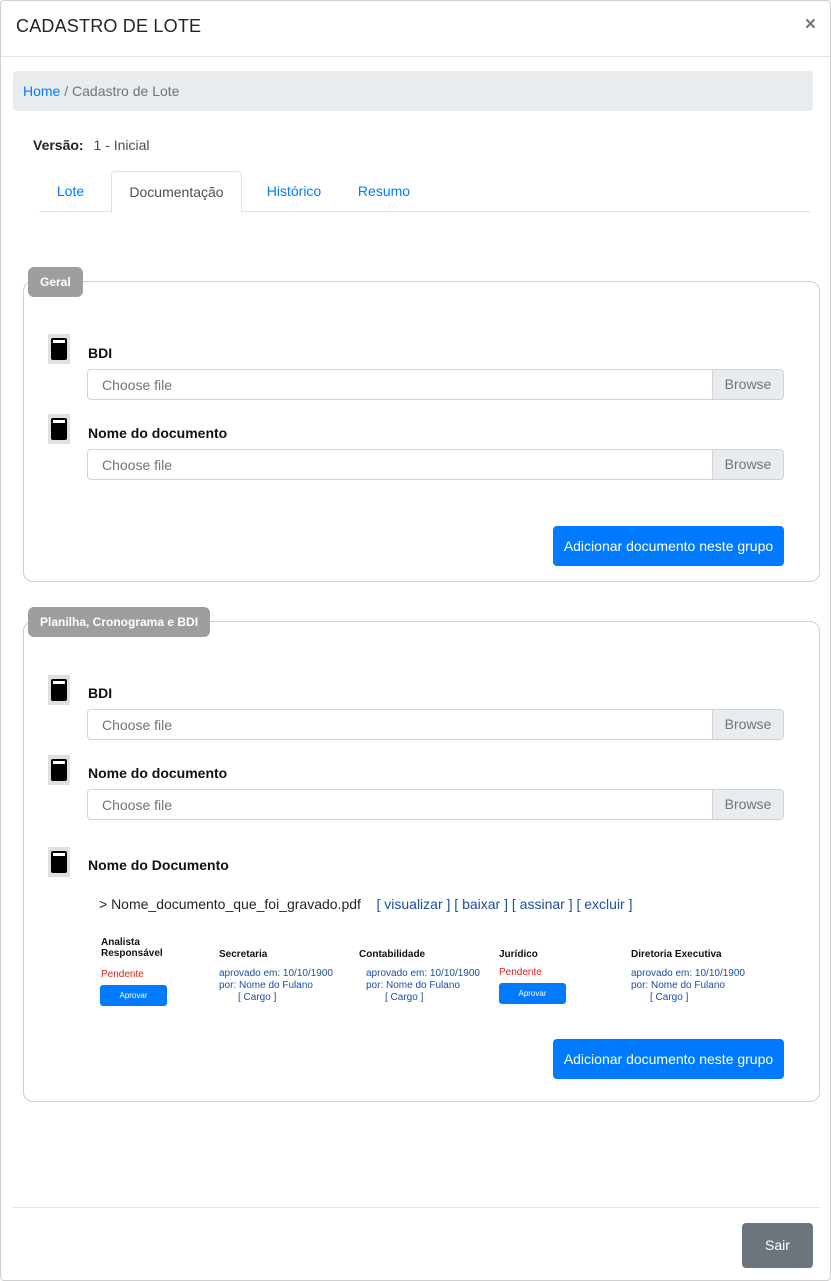 Image resolution: width=831 pixels, height=1281 pixels. What do you see at coordinates (109, 26) in the screenshot?
I see `modal-title: CADASTRO DE LOTE` at bounding box center [109, 26].